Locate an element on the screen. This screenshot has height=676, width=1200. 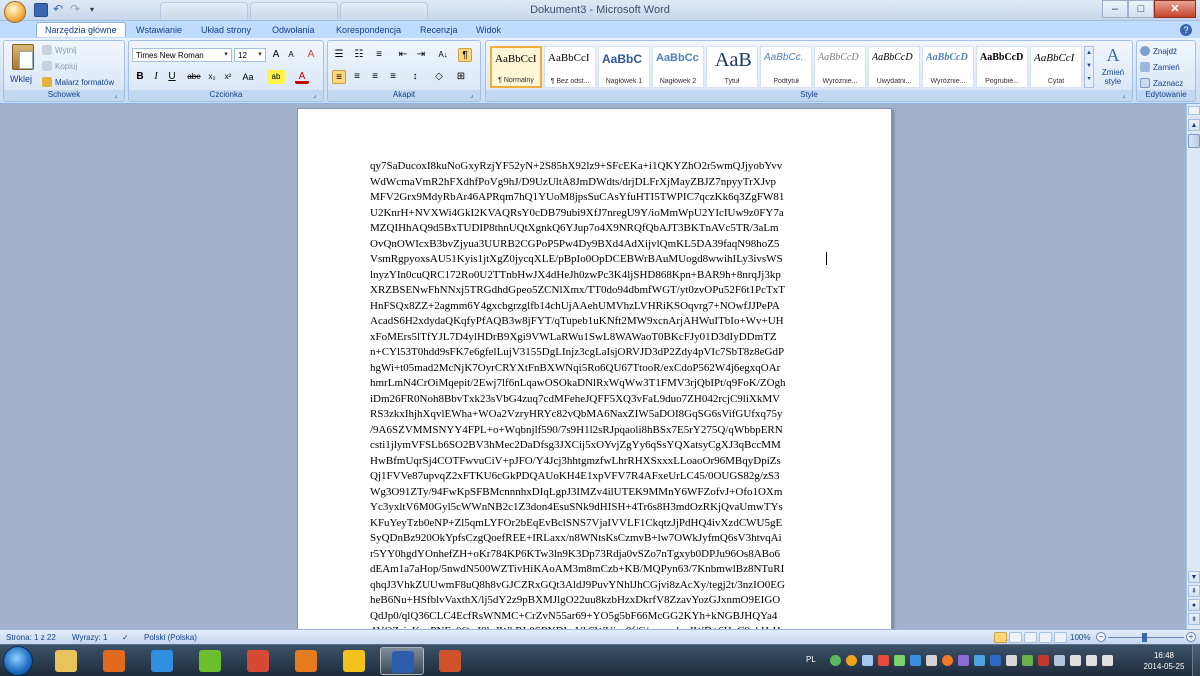
find-button: Znajdź is located at coordinates (1158, 51).